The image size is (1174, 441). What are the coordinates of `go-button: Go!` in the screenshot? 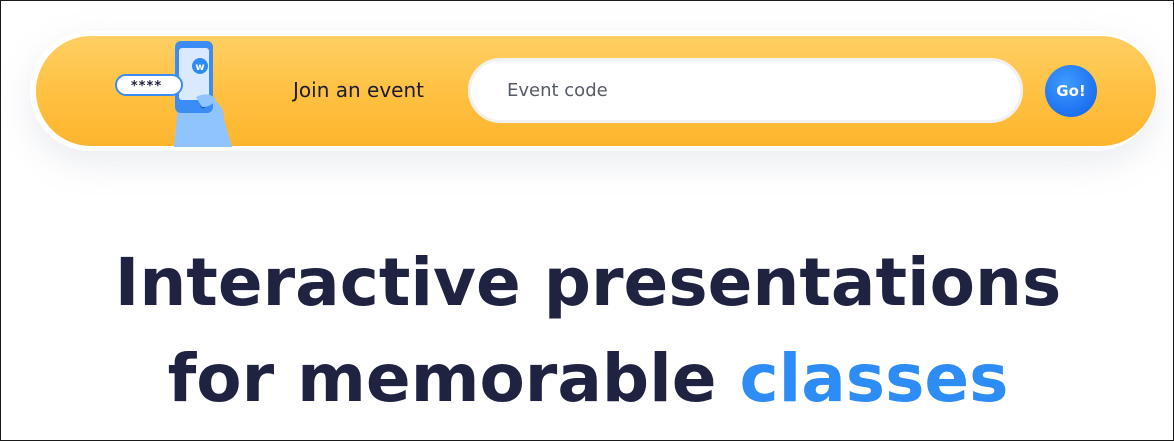 It's located at (1071, 91).